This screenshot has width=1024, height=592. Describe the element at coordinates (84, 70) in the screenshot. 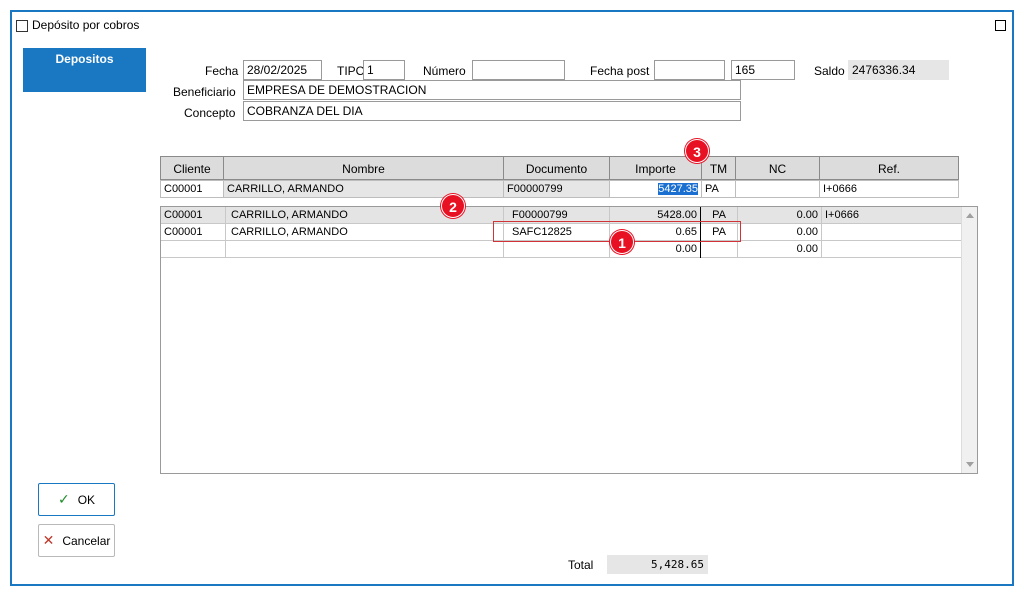

I see `depositos-button: Depositos` at that location.